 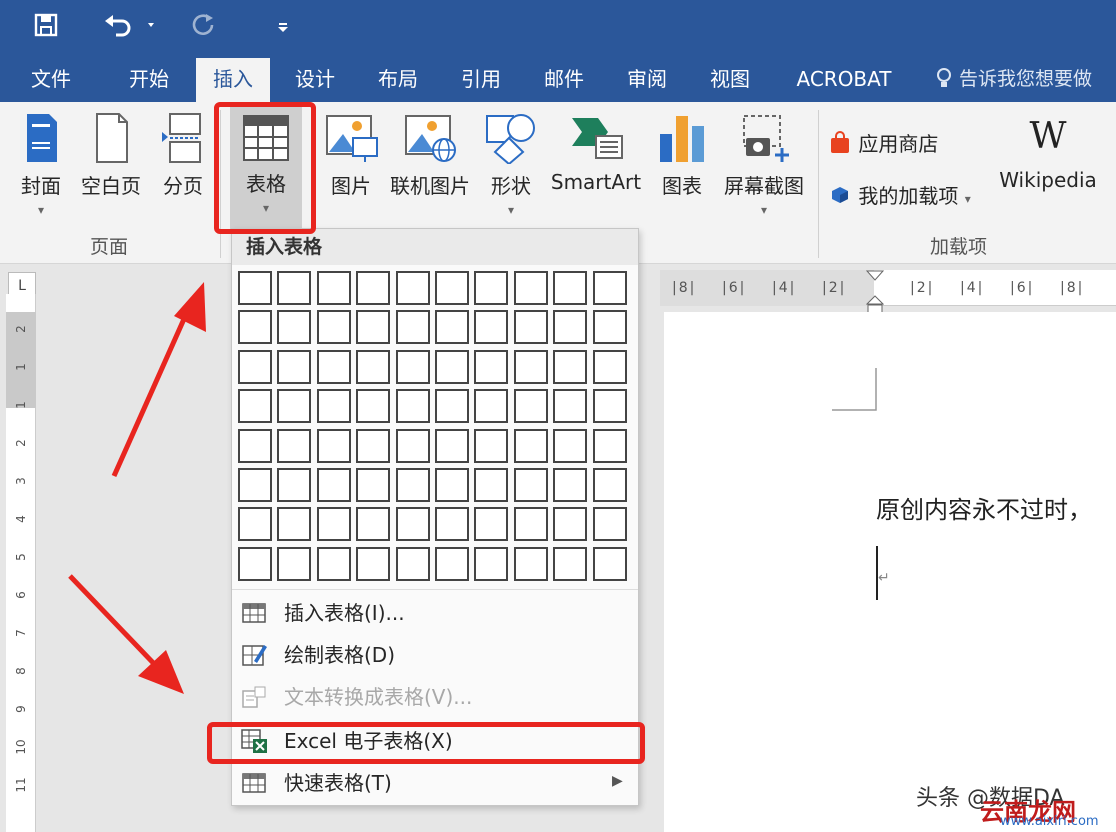 I want to click on cover-page-button: 封面 ▾, so click(x=41, y=167).